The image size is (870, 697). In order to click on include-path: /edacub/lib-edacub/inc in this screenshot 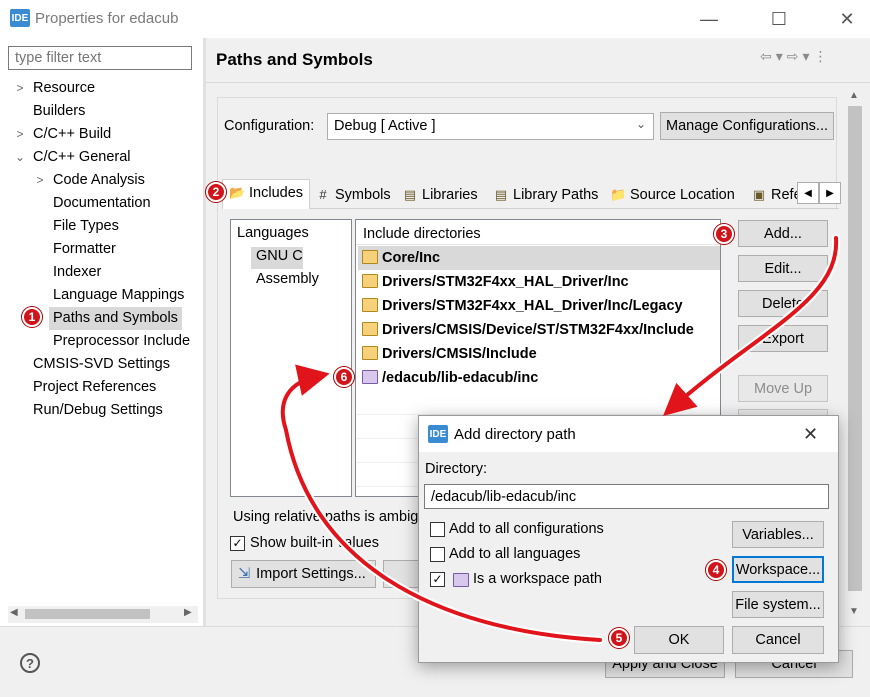, I will do `click(460, 378)`.